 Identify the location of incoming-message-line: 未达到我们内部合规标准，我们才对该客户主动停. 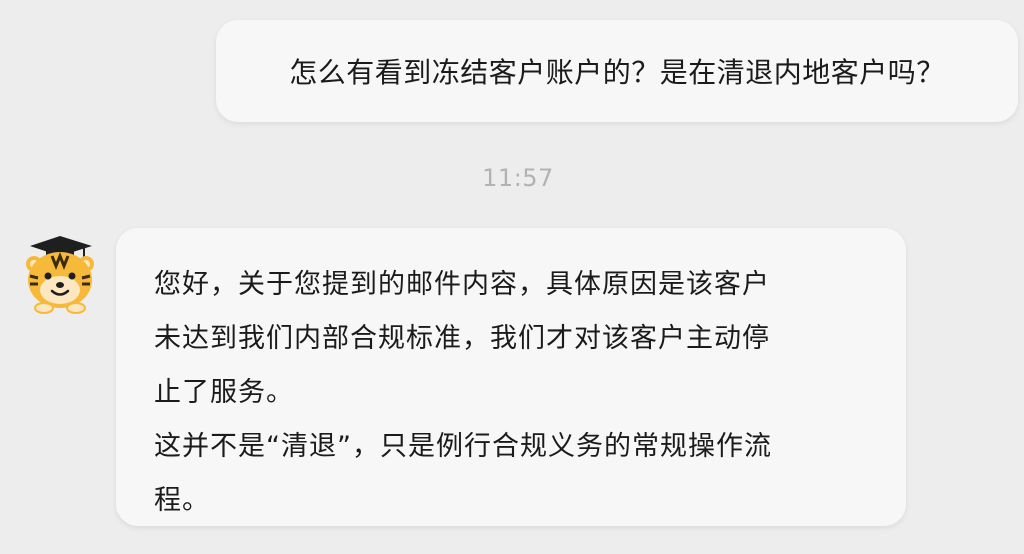
(462, 338).